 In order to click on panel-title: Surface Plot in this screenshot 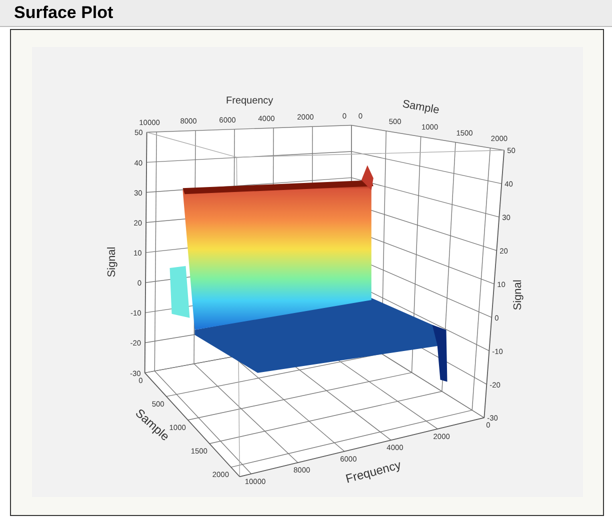, I will do `click(64, 12)`.